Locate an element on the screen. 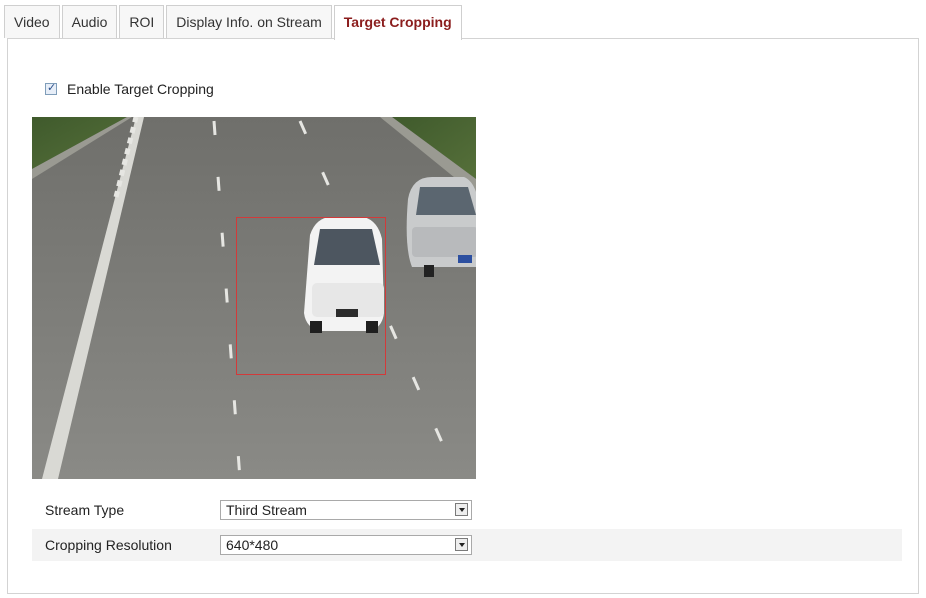 This screenshot has width=926, height=598. tab-display-info-on-stream: Display Info. on Stream is located at coordinates (249, 21).